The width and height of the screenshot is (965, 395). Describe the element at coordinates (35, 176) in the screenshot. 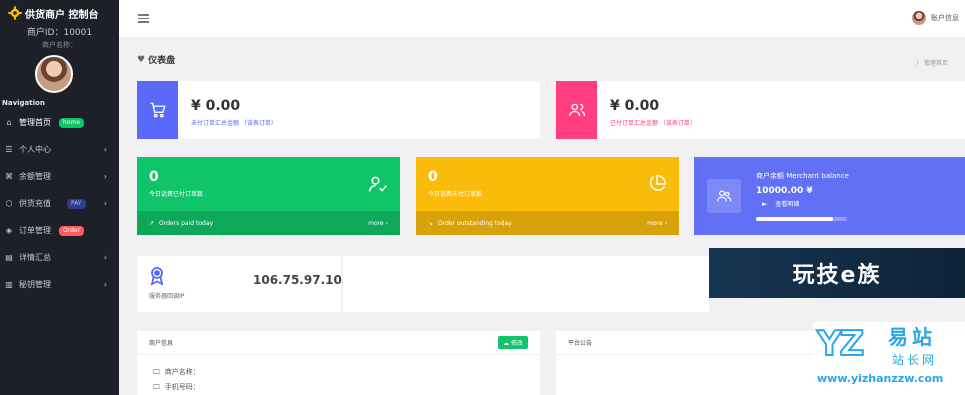

I see `sidebar-item-label: 余额管理` at that location.